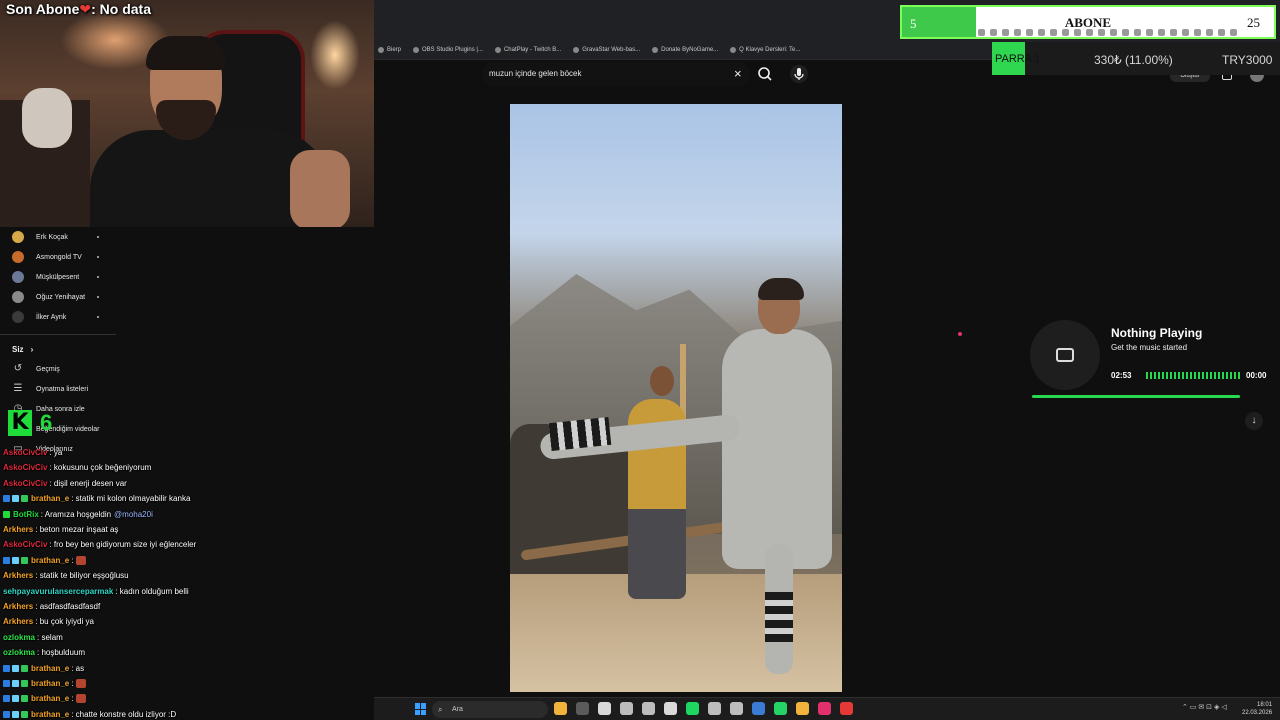 This screenshot has height=720, width=1280. I want to click on music-remaining-time: 00:00, so click(1256, 375).